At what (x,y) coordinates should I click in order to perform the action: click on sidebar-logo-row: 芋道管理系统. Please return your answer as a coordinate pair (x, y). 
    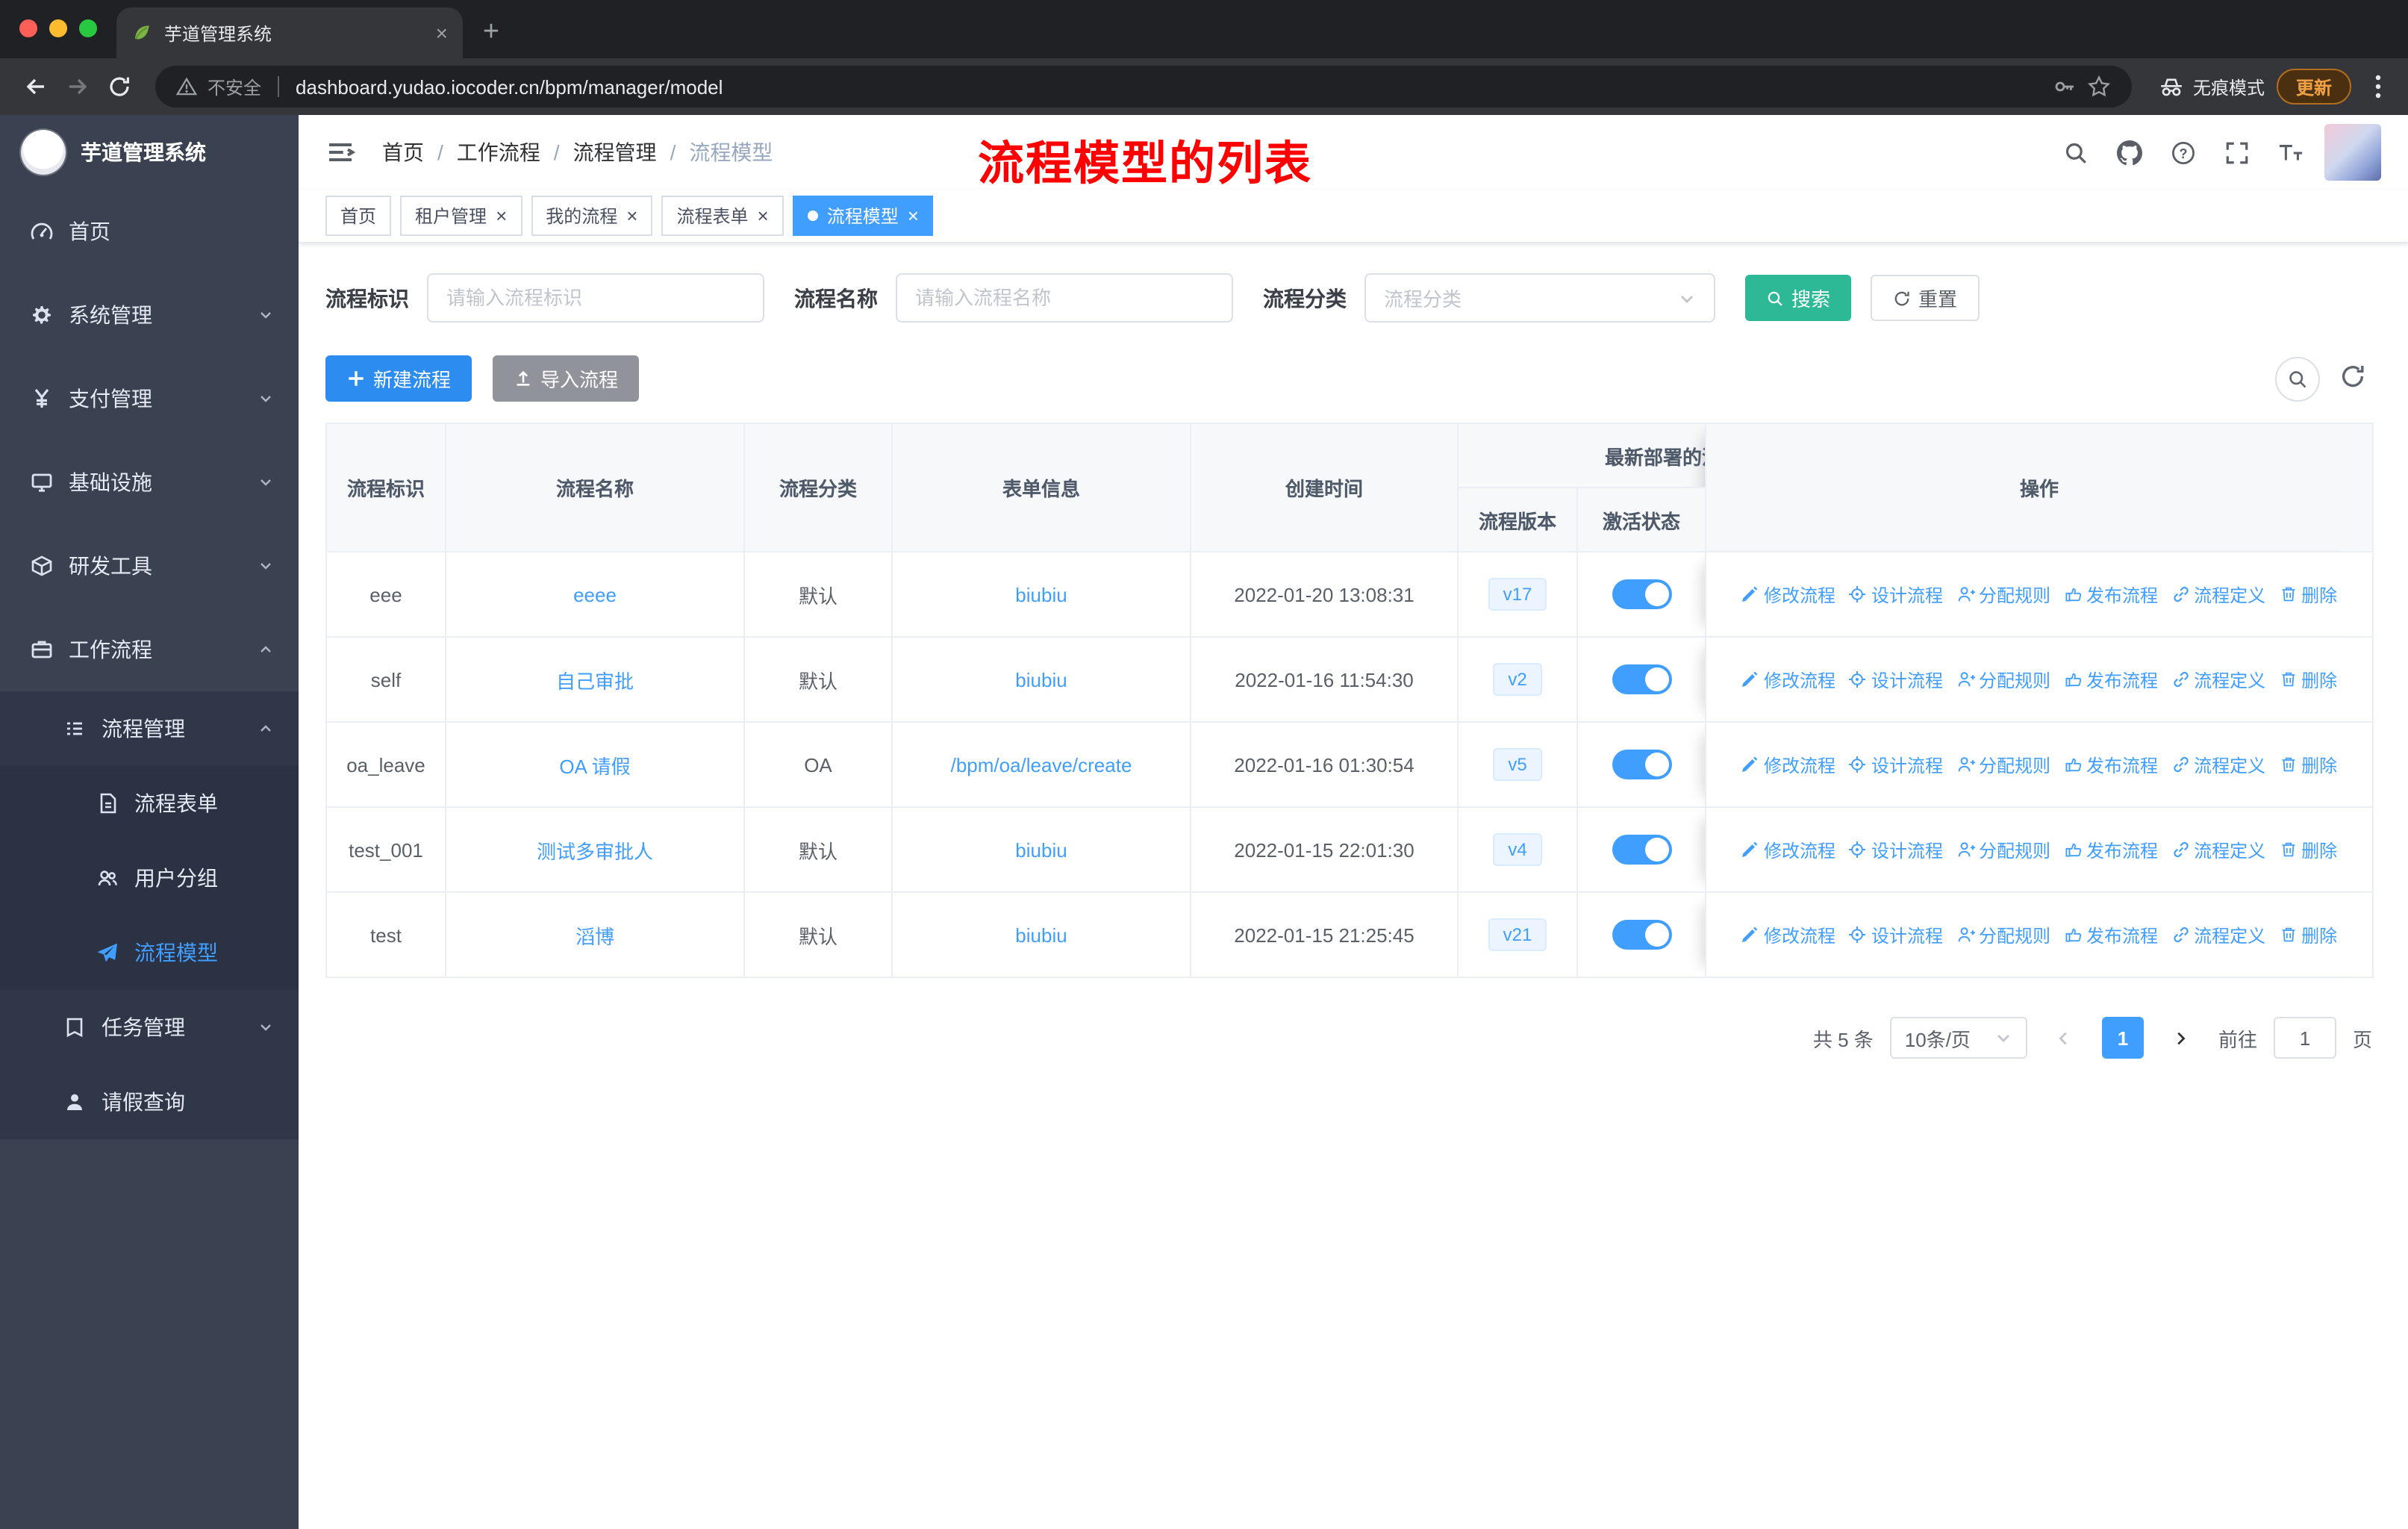
    Looking at the image, I should click on (149, 152).